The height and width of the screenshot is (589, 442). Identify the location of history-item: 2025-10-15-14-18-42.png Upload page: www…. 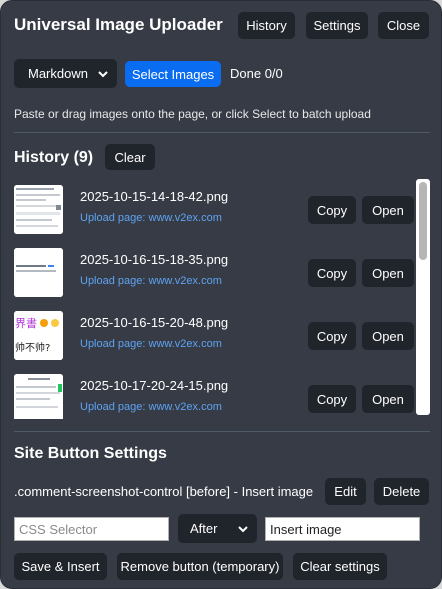
(215, 210).